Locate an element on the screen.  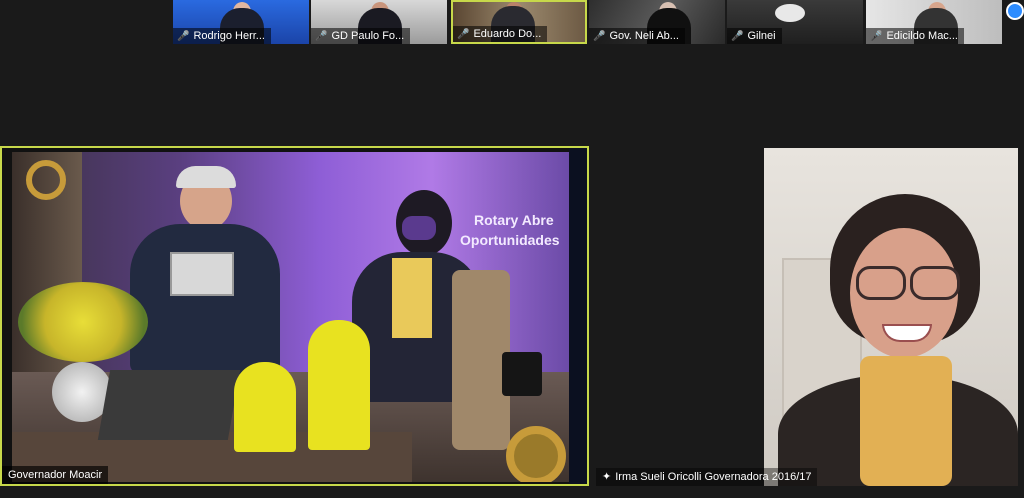
active-speaker-name-label: Governador Moacir is located at coordinates (55, 475).